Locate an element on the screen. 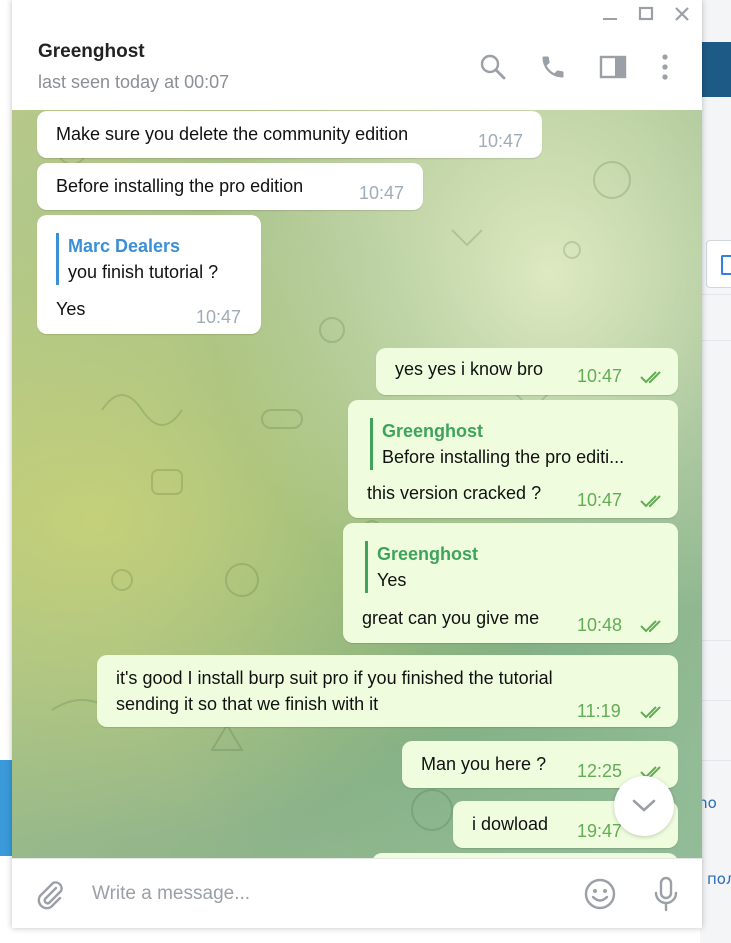  side-panel-icon is located at coordinates (613, 67).